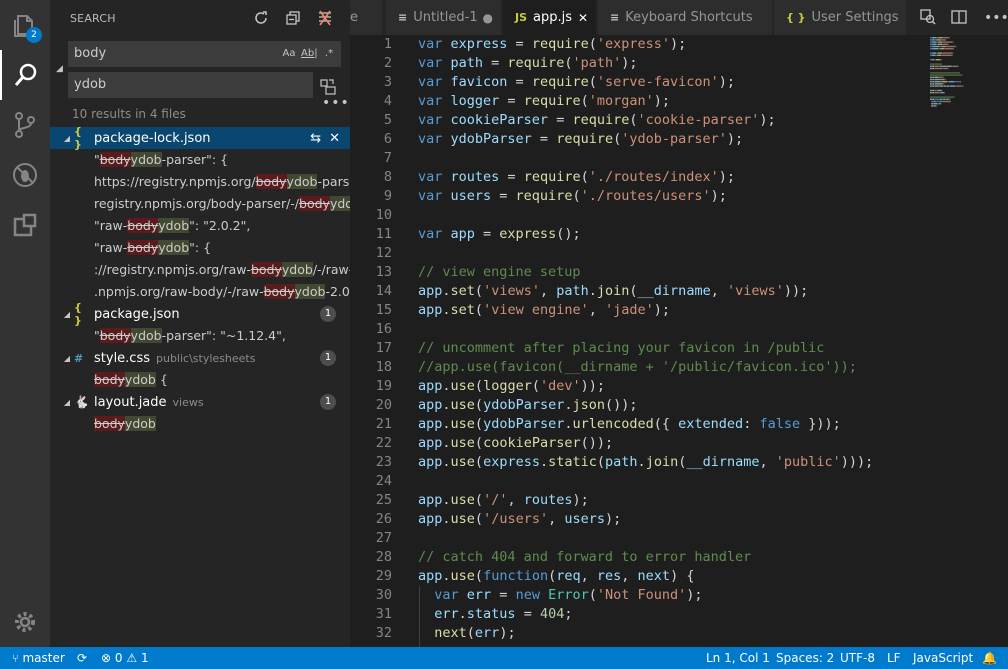  Describe the element at coordinates (200, 138) in the screenshot. I see `result-file-package-lock: ◢ { } package-lock.json ⇆ ✕` at that location.